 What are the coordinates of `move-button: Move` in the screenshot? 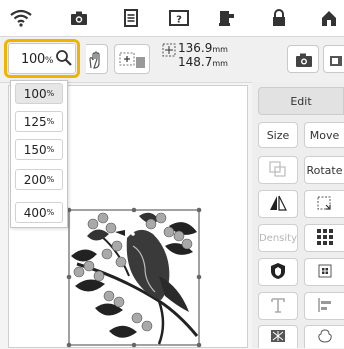 It's located at (324, 135).